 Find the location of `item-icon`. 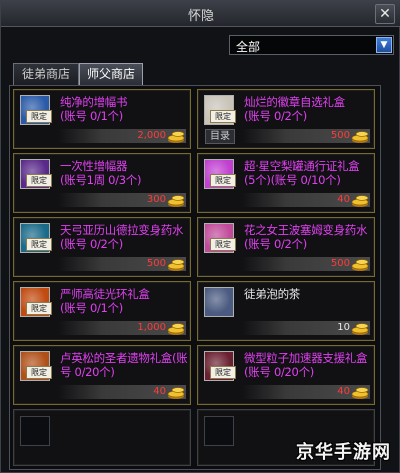

item-icon is located at coordinates (219, 302).